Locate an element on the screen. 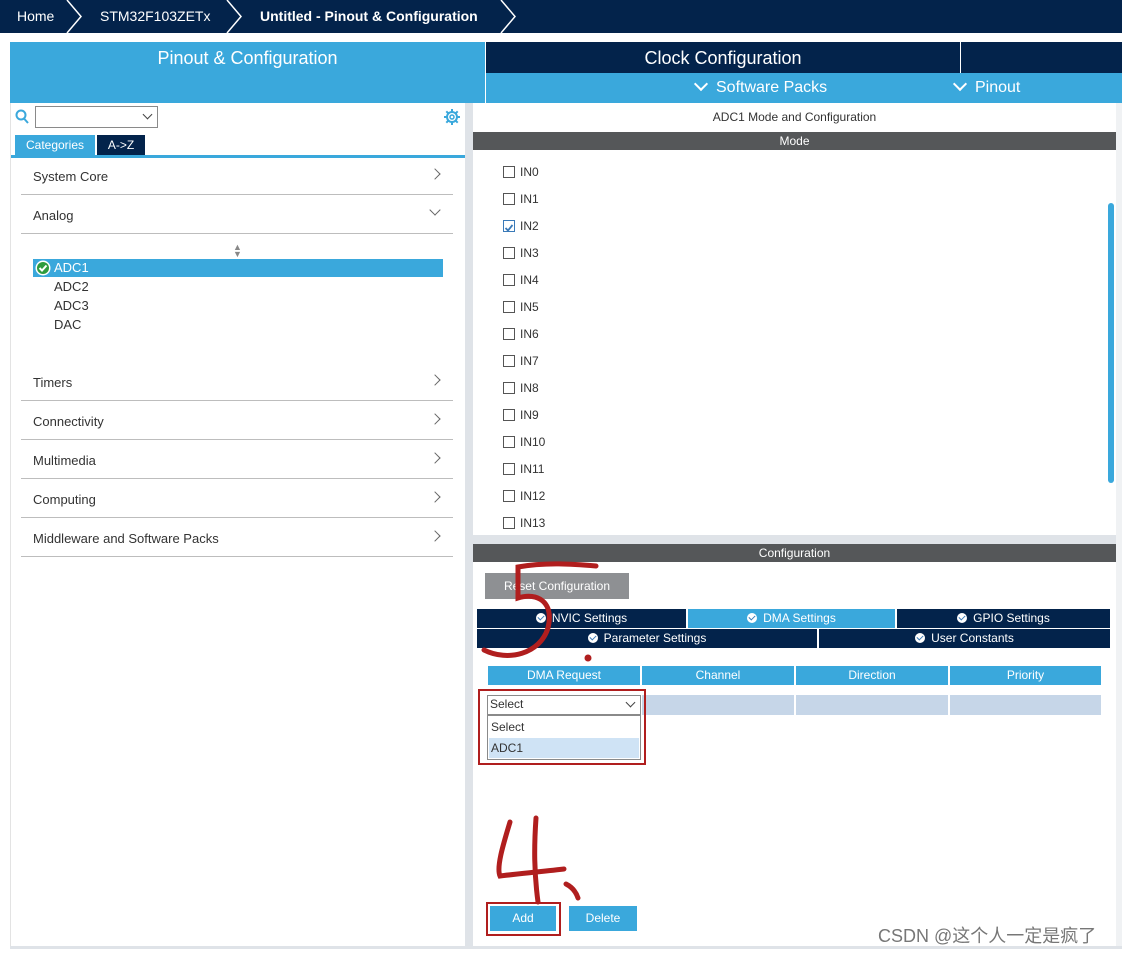  list-item-dac: DAC is located at coordinates (238, 325).